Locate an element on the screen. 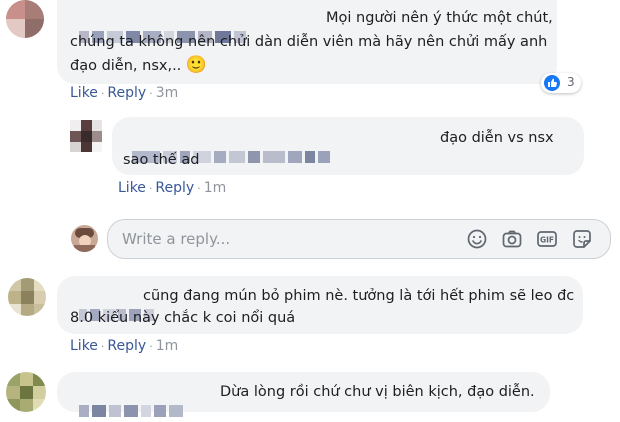 The height and width of the screenshot is (422, 620). svg-text: GIF is located at coordinates (547, 240).